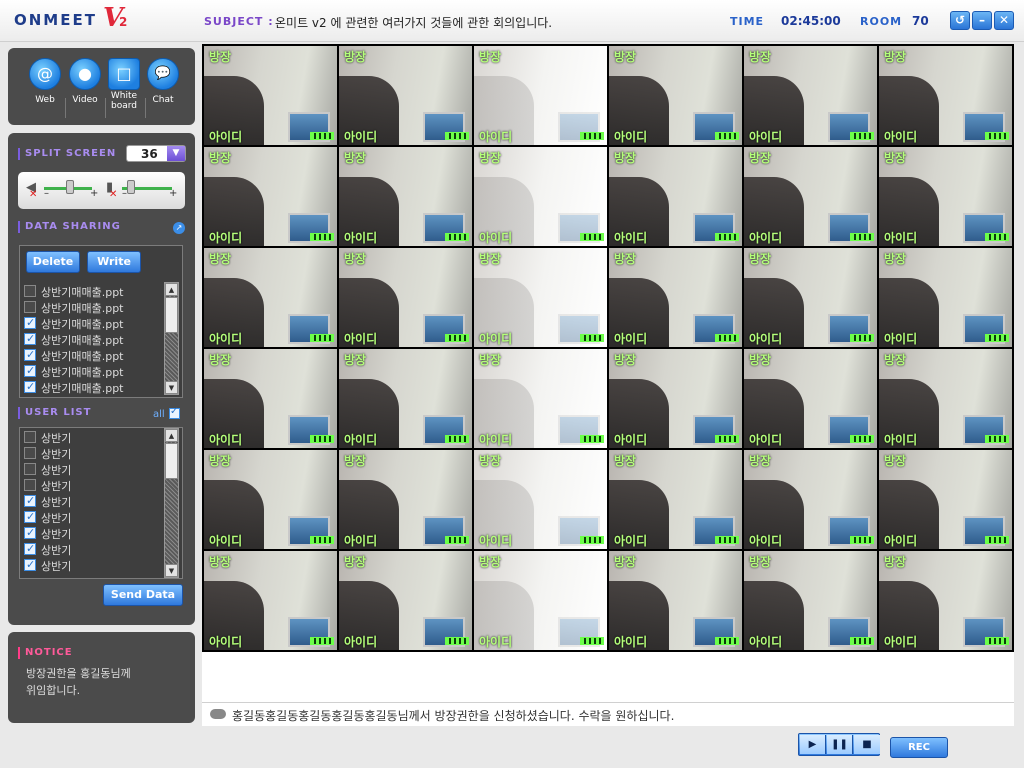 The image size is (1024, 768). What do you see at coordinates (631, 440) in the screenshot?
I see `user-id-label: 아이디` at bounding box center [631, 440].